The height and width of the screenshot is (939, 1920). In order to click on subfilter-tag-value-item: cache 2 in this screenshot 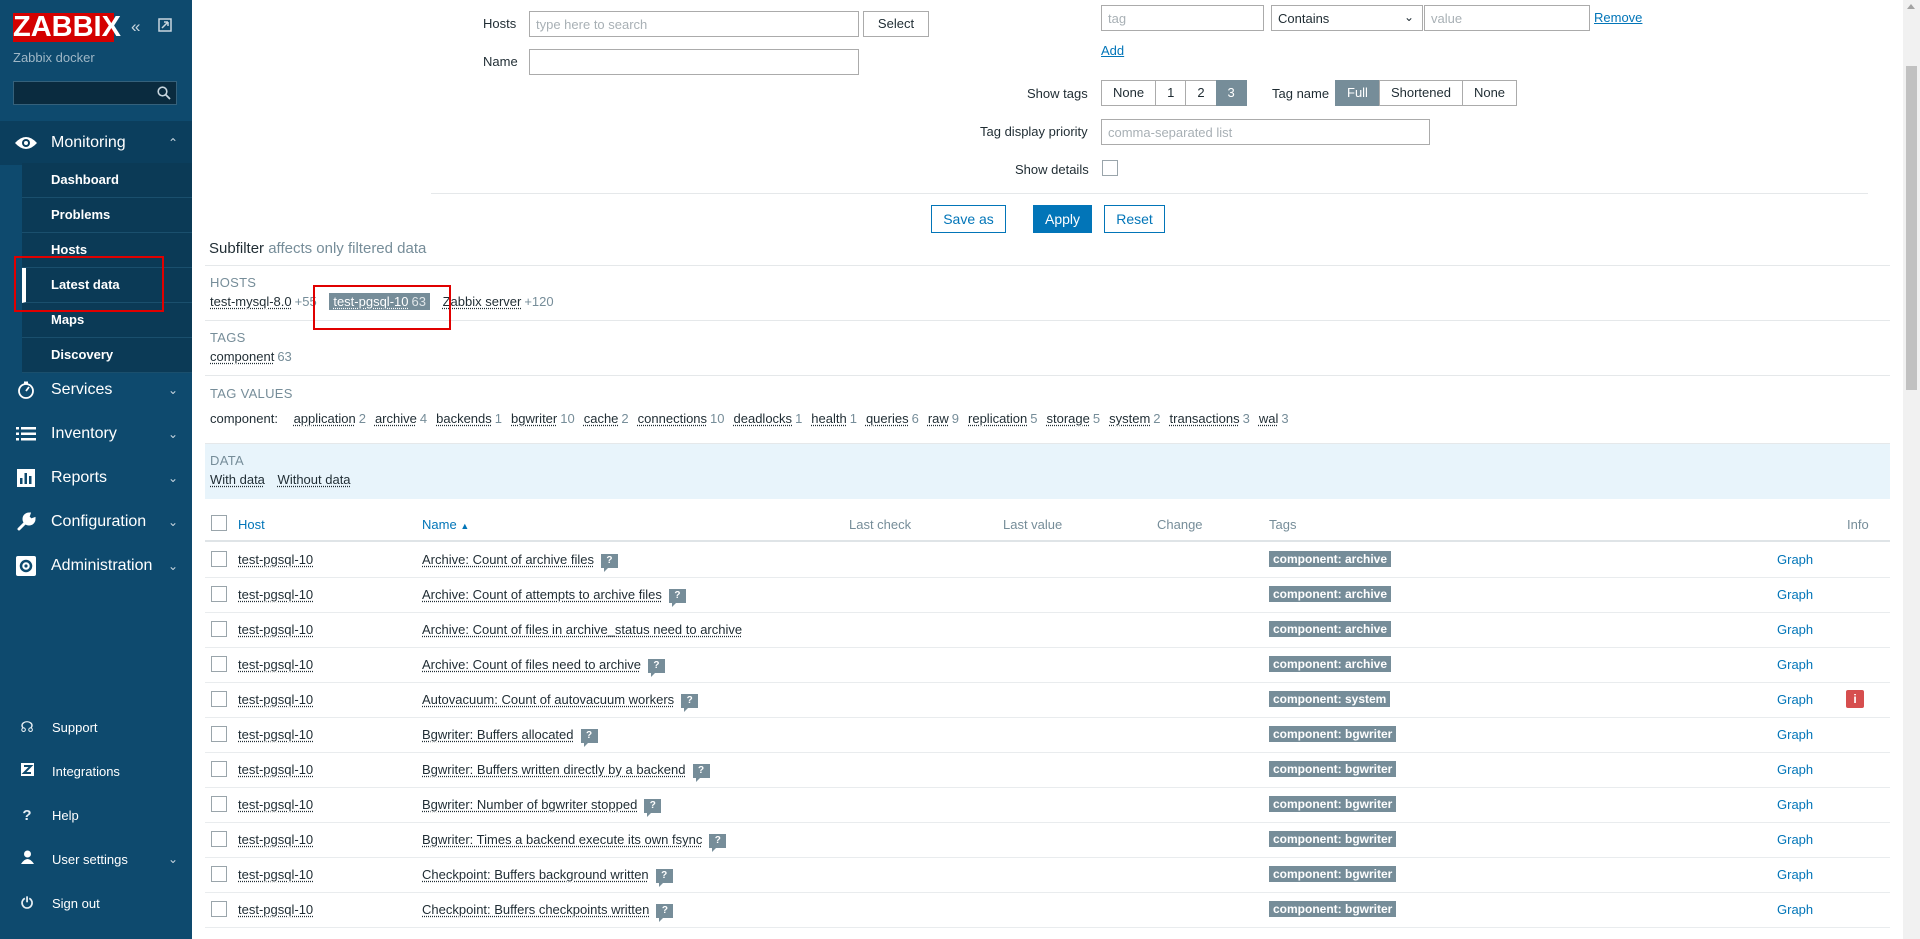, I will do `click(606, 418)`.